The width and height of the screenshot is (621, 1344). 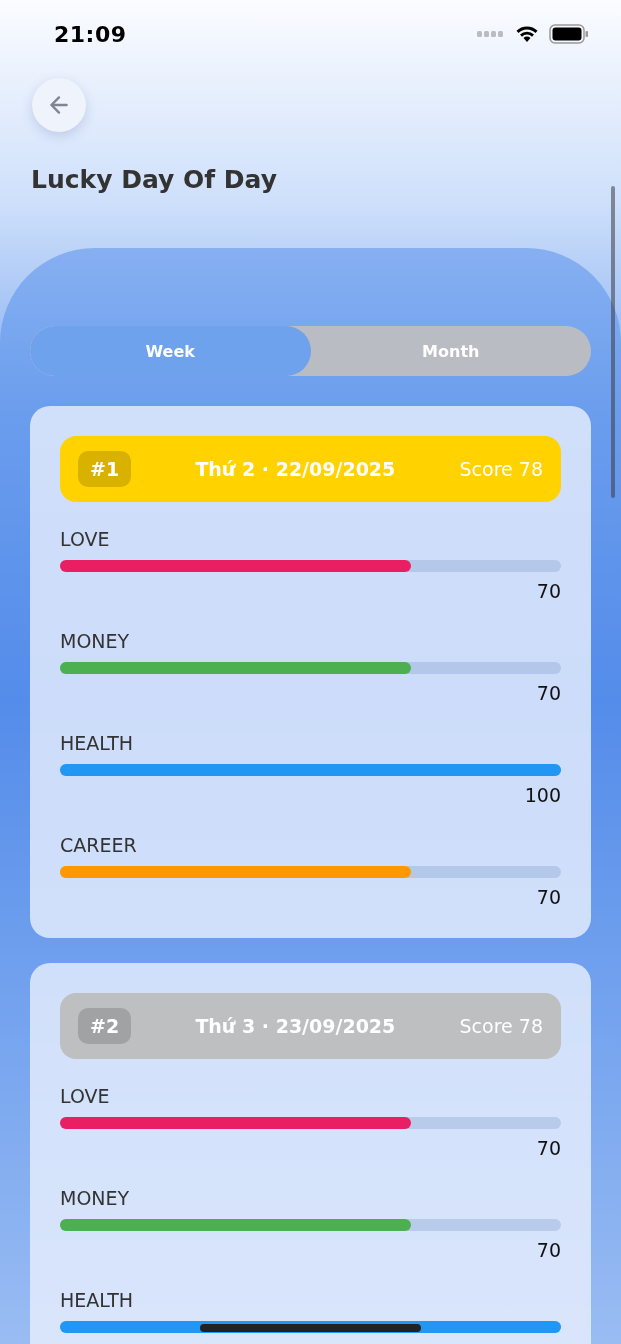 I want to click on wifi-icon, so click(x=527, y=34).